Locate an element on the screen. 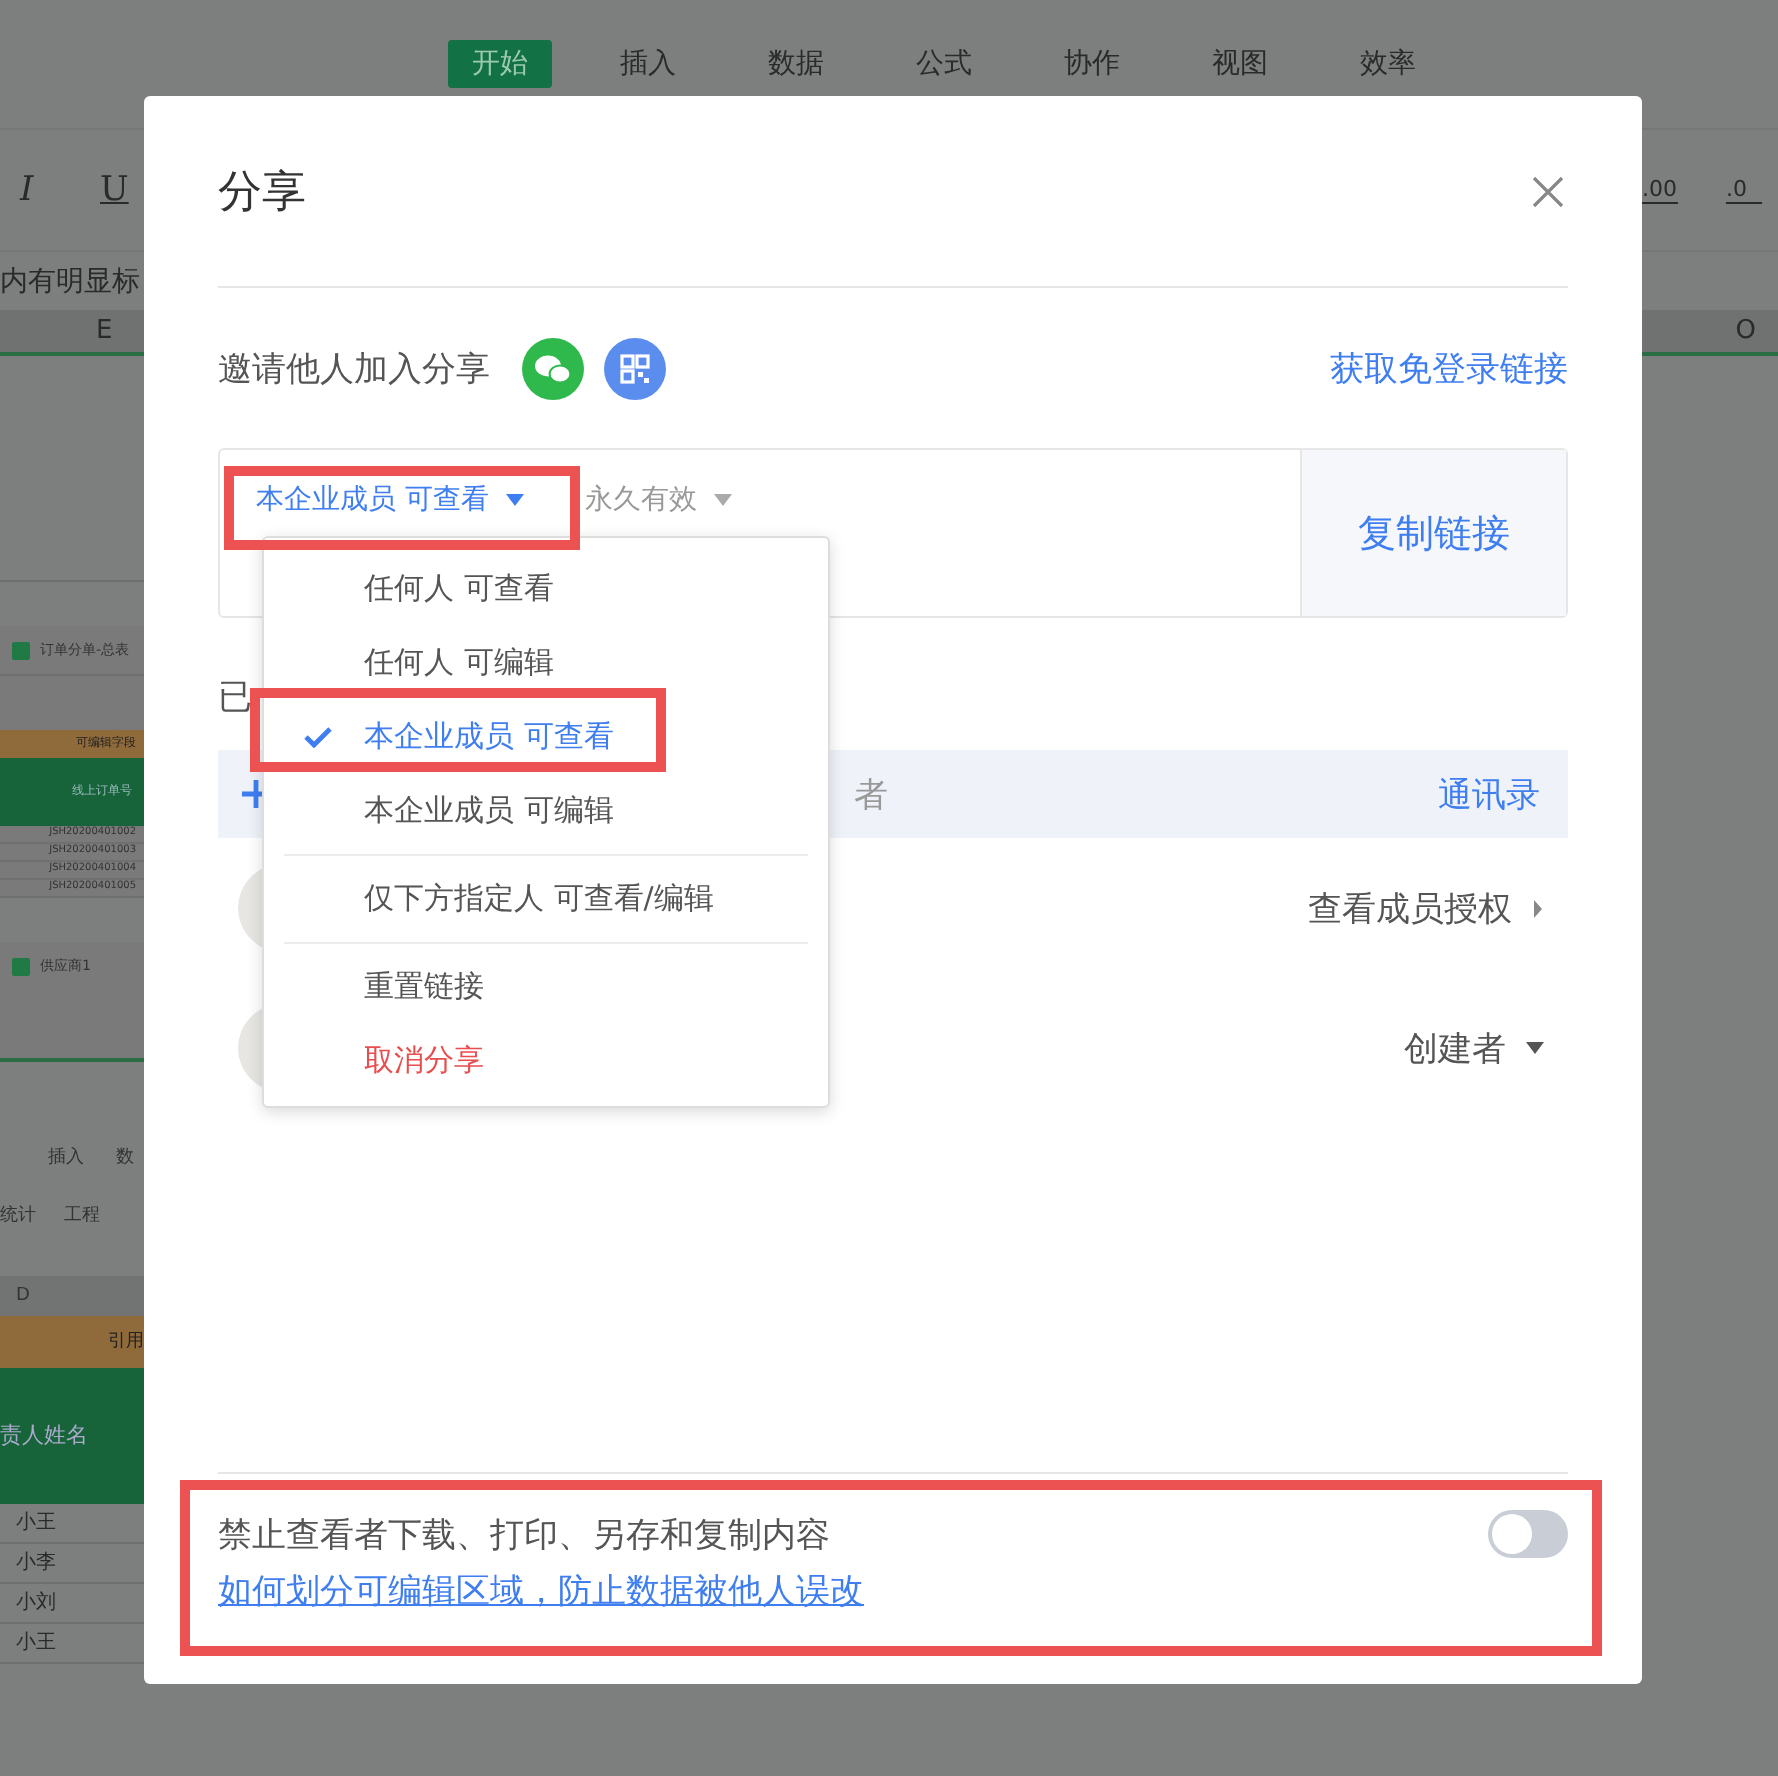 The height and width of the screenshot is (1776, 1778). contacts-link: 通讯录 is located at coordinates (1489, 794).